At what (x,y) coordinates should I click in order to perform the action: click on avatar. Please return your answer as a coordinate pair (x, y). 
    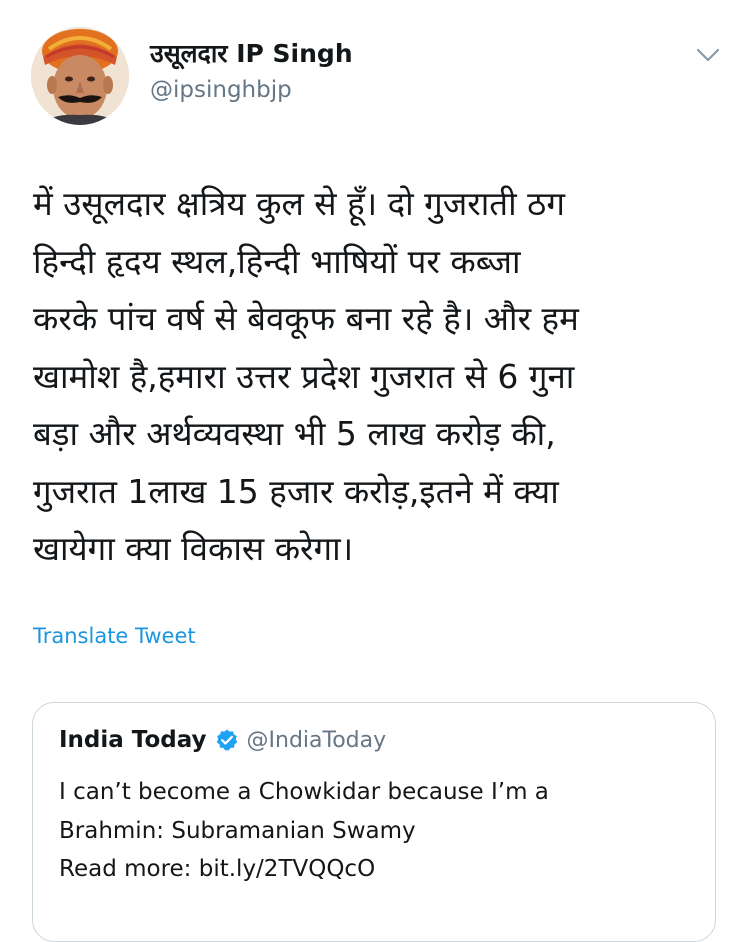
    Looking at the image, I should click on (80, 76).